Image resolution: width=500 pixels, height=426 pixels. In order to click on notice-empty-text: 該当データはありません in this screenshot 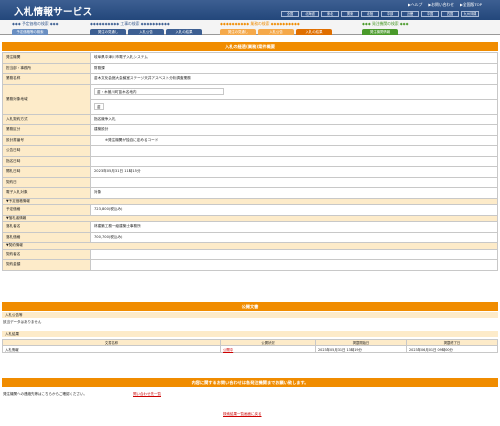, I will do `click(22, 322)`.